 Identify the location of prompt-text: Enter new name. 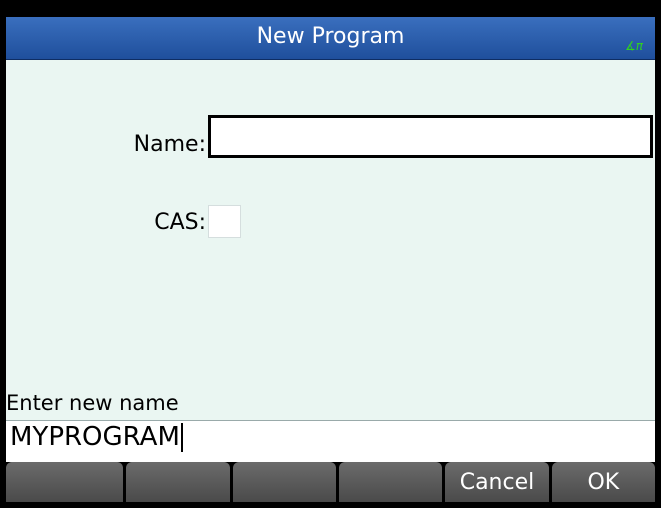
(92, 403).